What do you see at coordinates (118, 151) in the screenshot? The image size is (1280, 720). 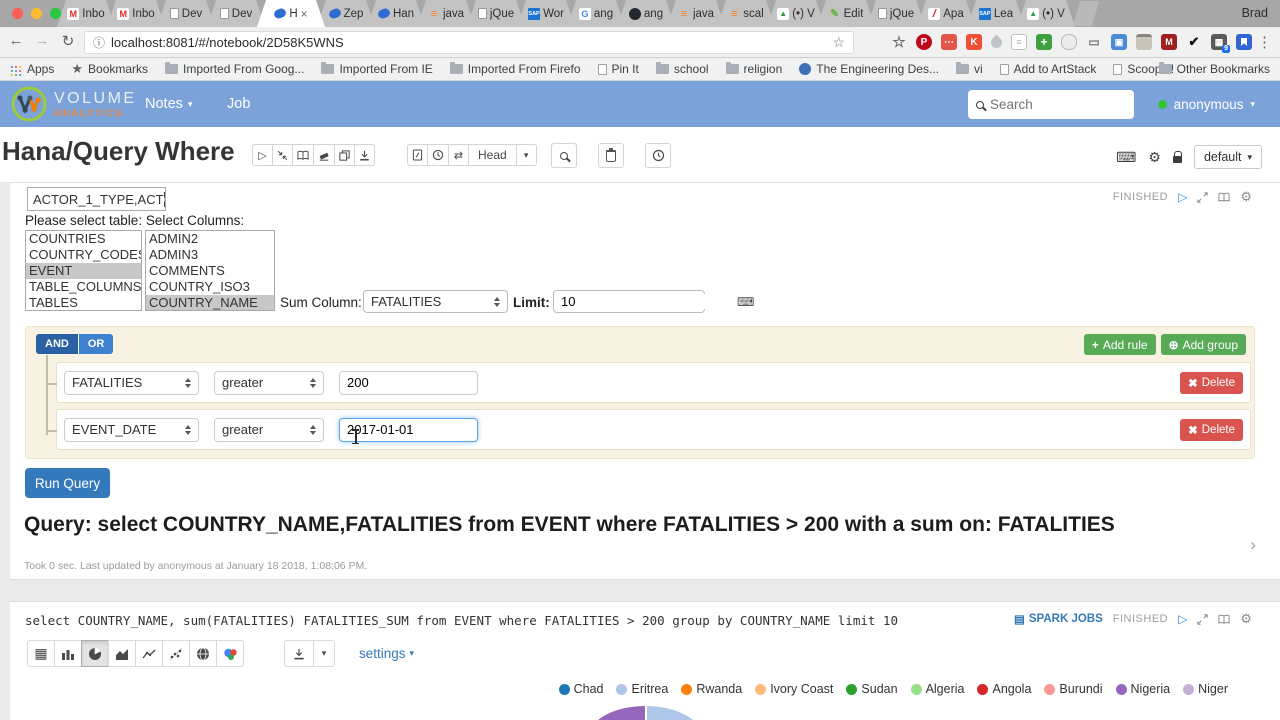 I see `note-title: Hana/Query Where` at bounding box center [118, 151].